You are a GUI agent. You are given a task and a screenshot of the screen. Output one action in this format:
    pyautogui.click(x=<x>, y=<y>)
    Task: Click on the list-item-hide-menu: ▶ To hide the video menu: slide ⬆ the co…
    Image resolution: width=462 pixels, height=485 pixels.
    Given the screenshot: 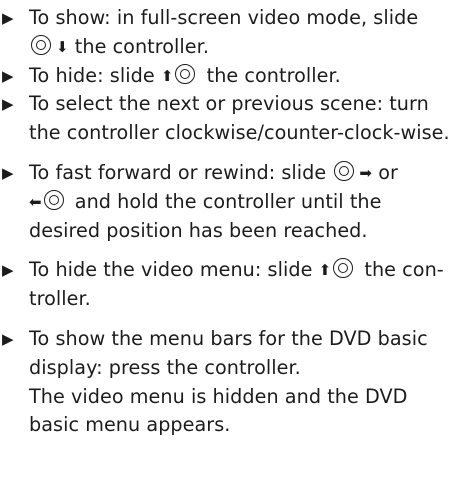 What is the action you would take?
    pyautogui.click(x=229, y=285)
    